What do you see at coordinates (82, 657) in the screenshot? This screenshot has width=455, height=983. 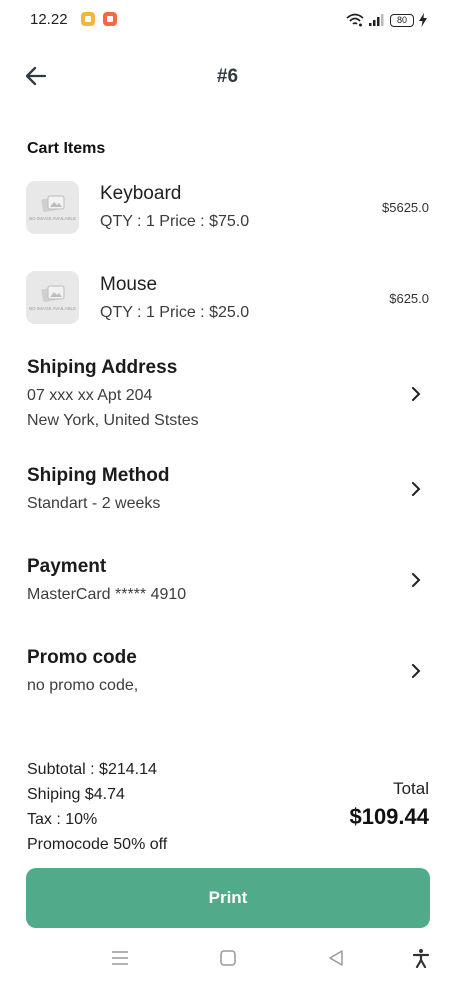 I see `promo-code-title: Promo code` at bounding box center [82, 657].